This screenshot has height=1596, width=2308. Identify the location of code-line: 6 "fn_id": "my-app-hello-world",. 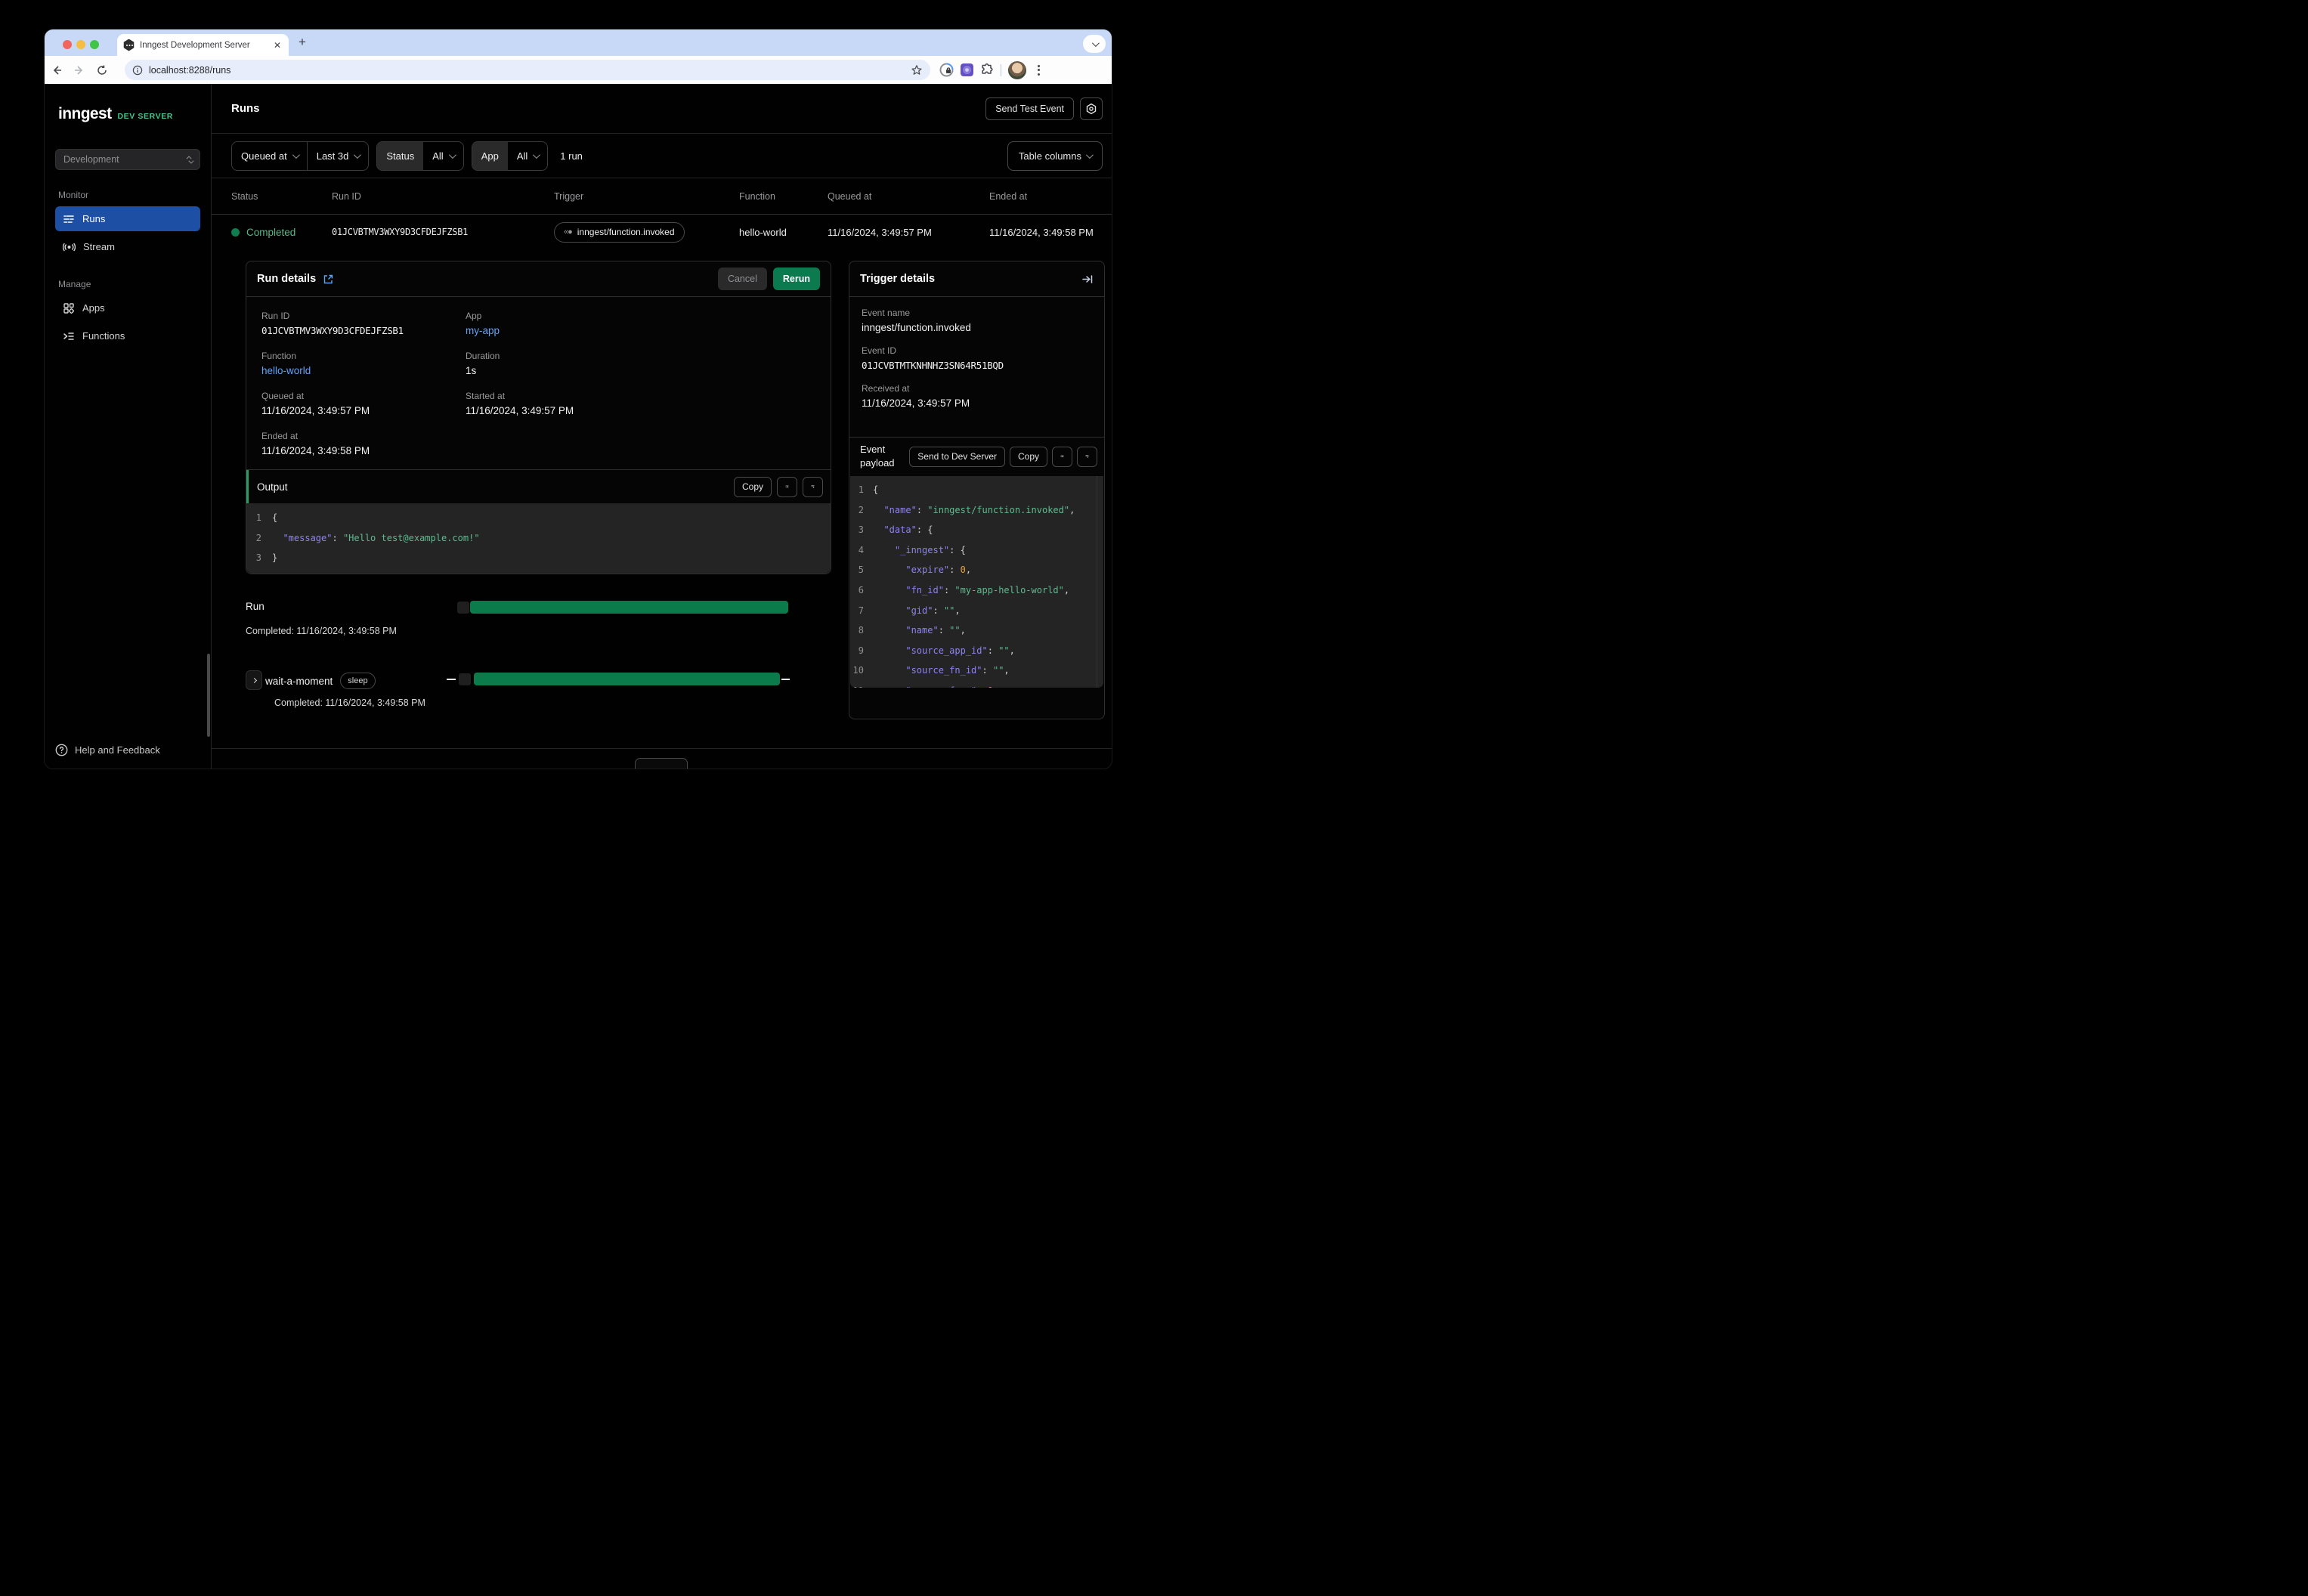
(976, 590).